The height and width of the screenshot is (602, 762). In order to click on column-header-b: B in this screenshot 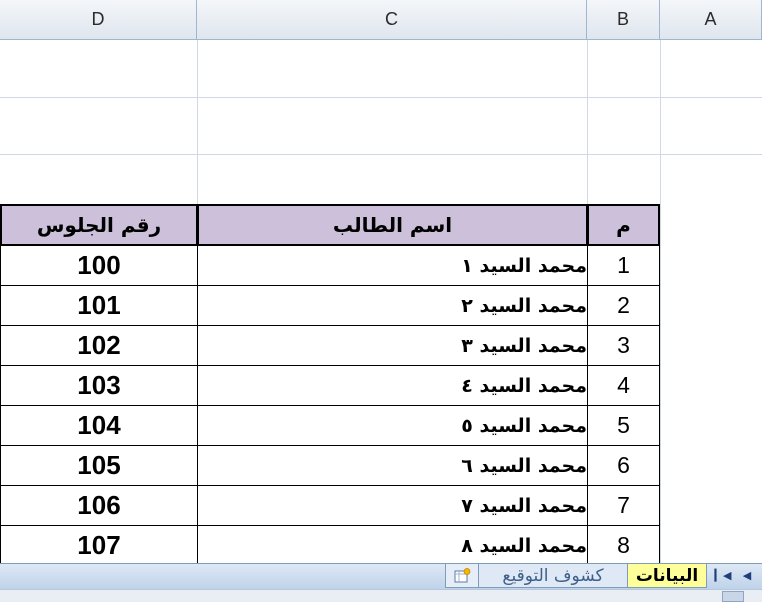, I will do `click(623, 20)`.